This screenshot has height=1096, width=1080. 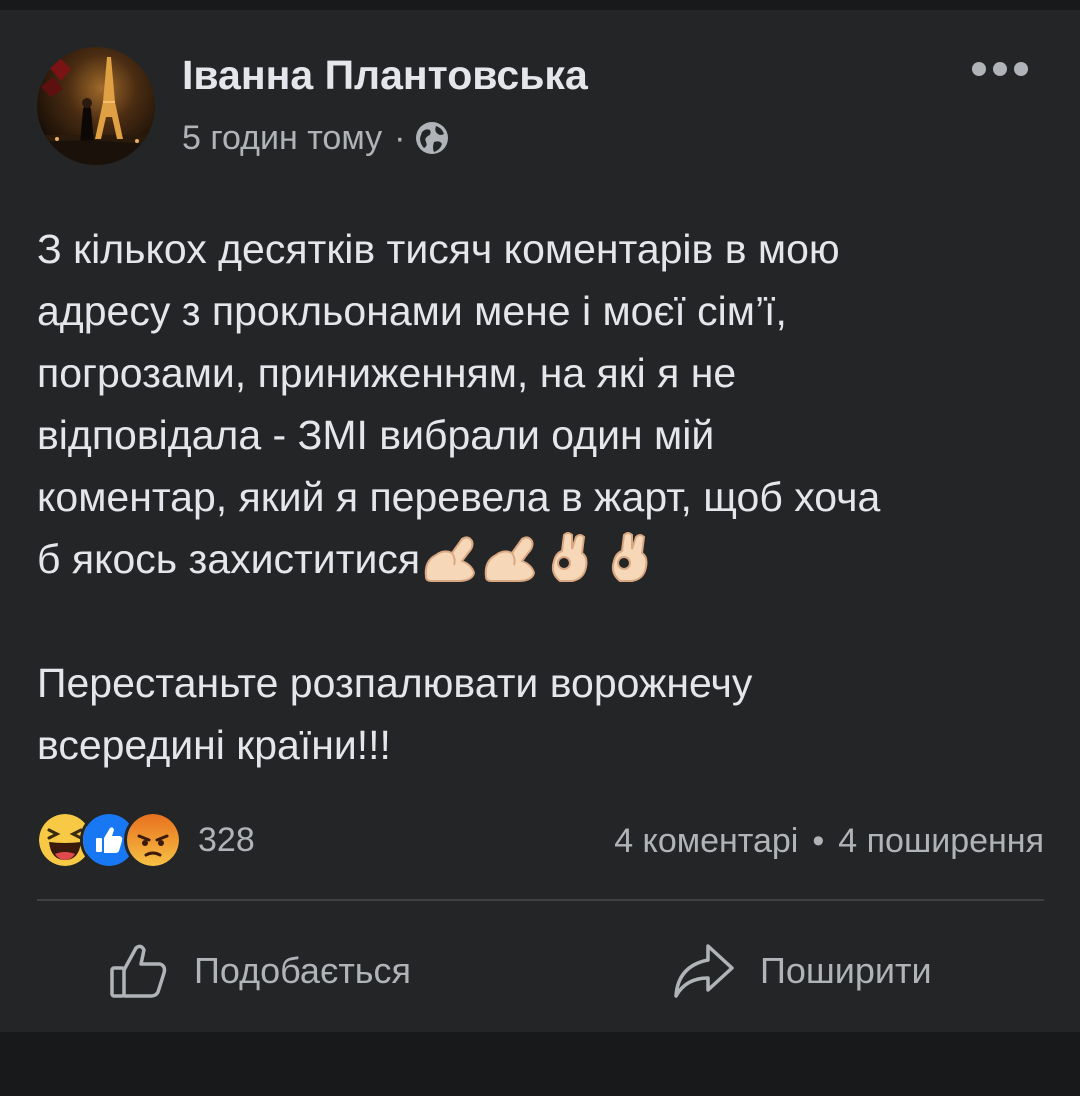 I want to click on reactions-summary: 328, so click(x=145, y=840).